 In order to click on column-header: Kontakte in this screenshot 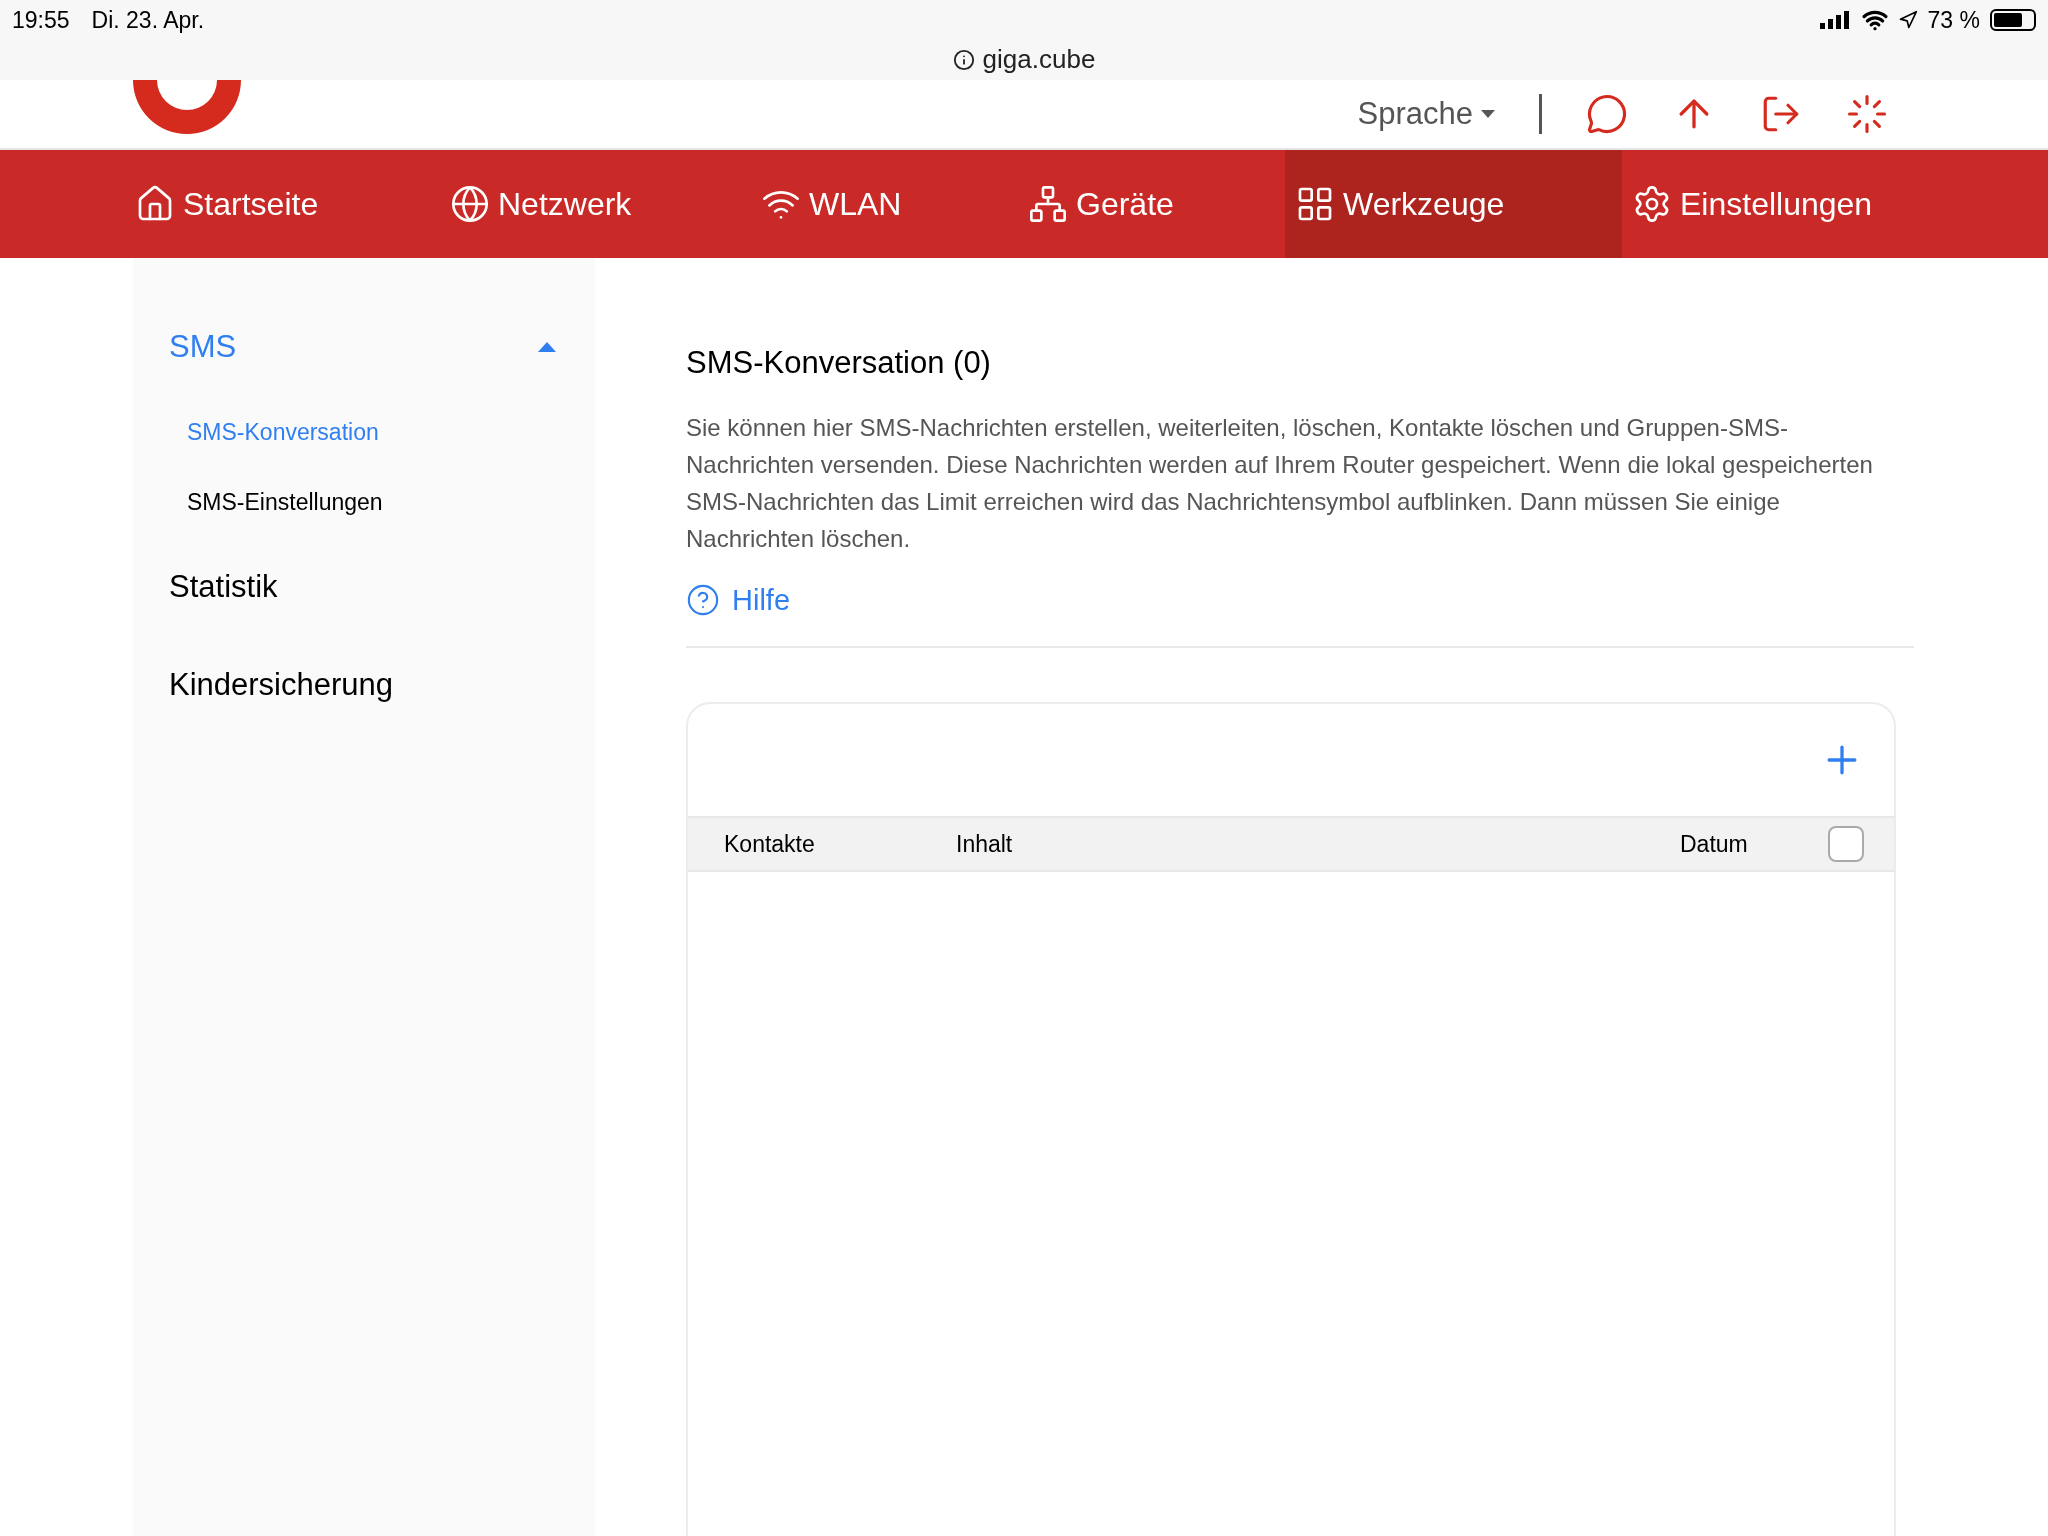, I will do `click(840, 844)`.